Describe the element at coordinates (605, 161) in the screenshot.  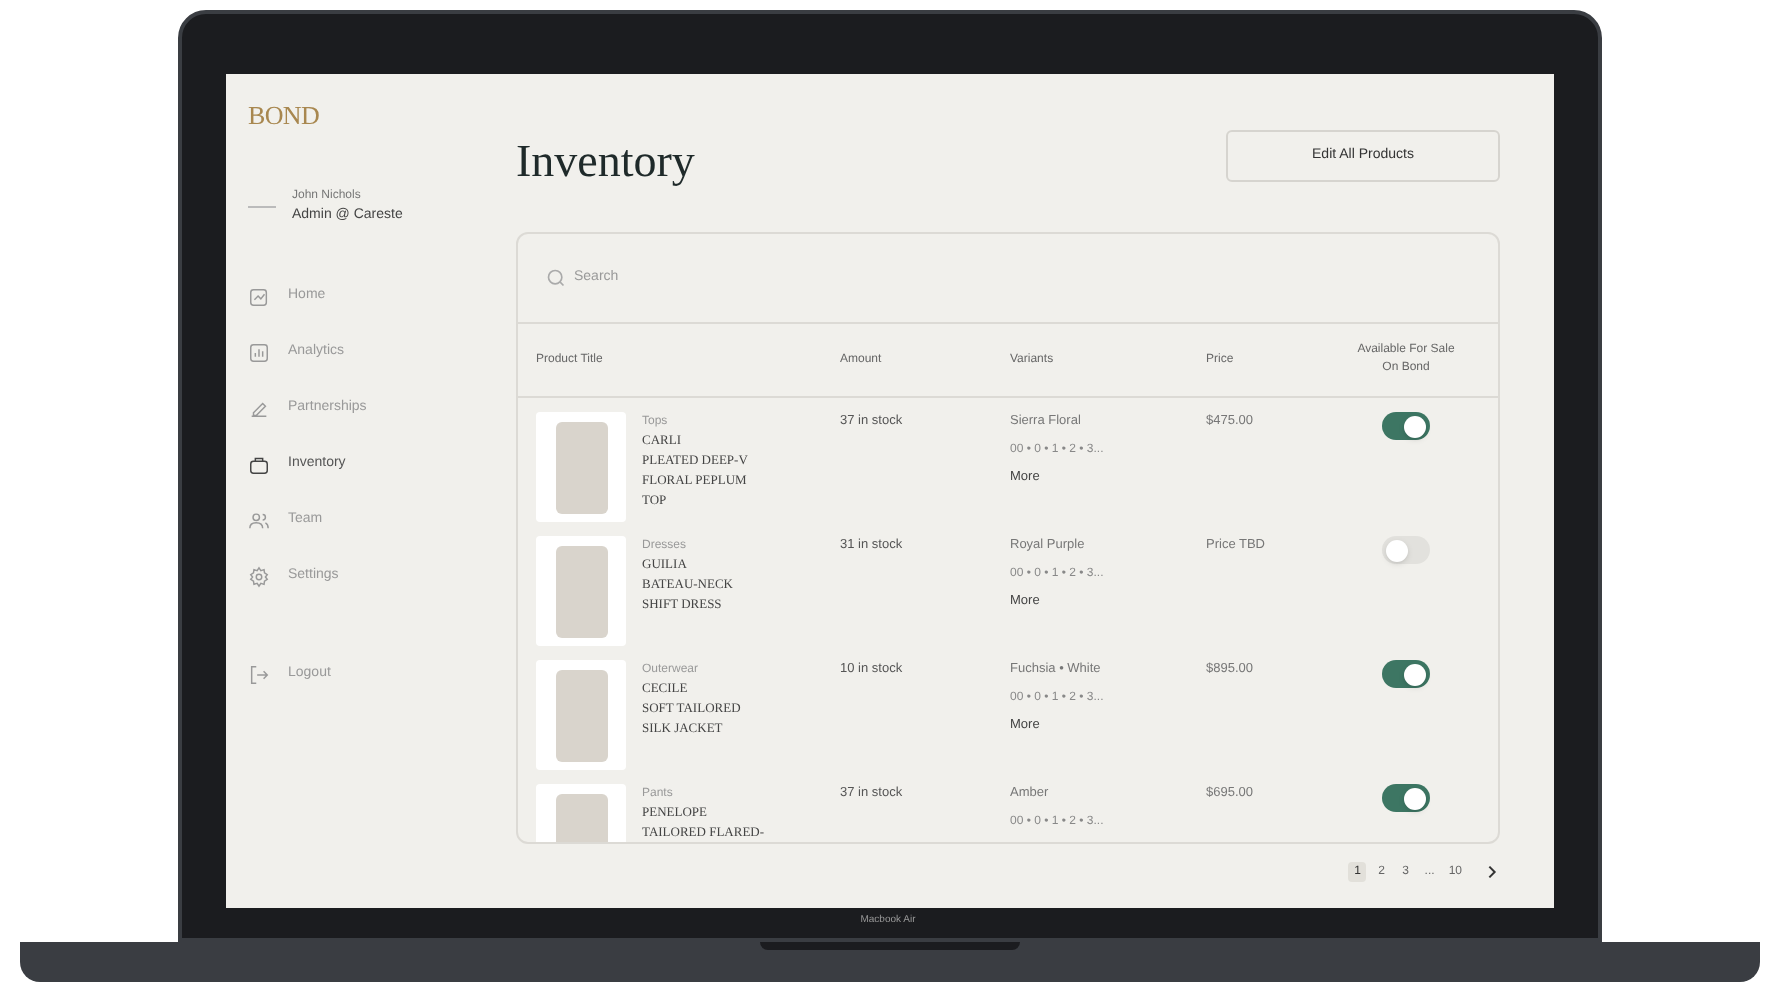
I see `page-title: Inventory` at that location.